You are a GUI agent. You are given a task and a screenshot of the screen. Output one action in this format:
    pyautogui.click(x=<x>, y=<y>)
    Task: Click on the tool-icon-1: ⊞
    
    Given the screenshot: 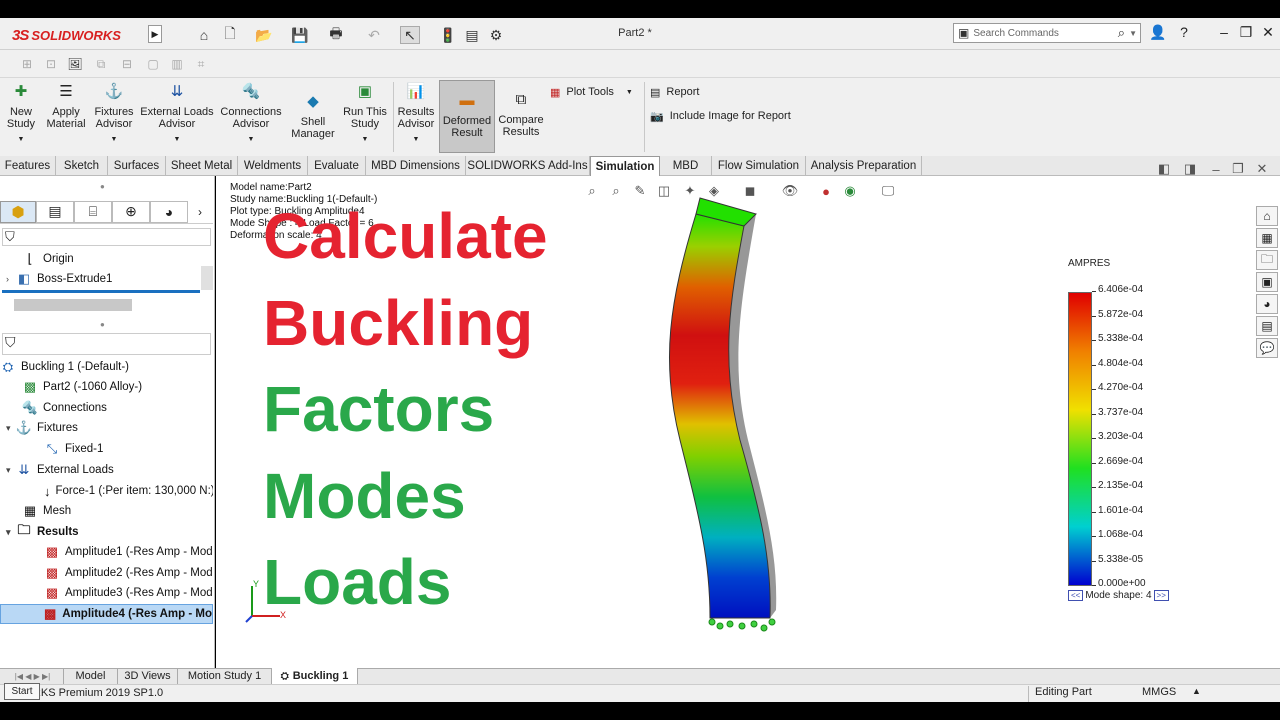 What is the action you would take?
    pyautogui.click(x=27, y=64)
    